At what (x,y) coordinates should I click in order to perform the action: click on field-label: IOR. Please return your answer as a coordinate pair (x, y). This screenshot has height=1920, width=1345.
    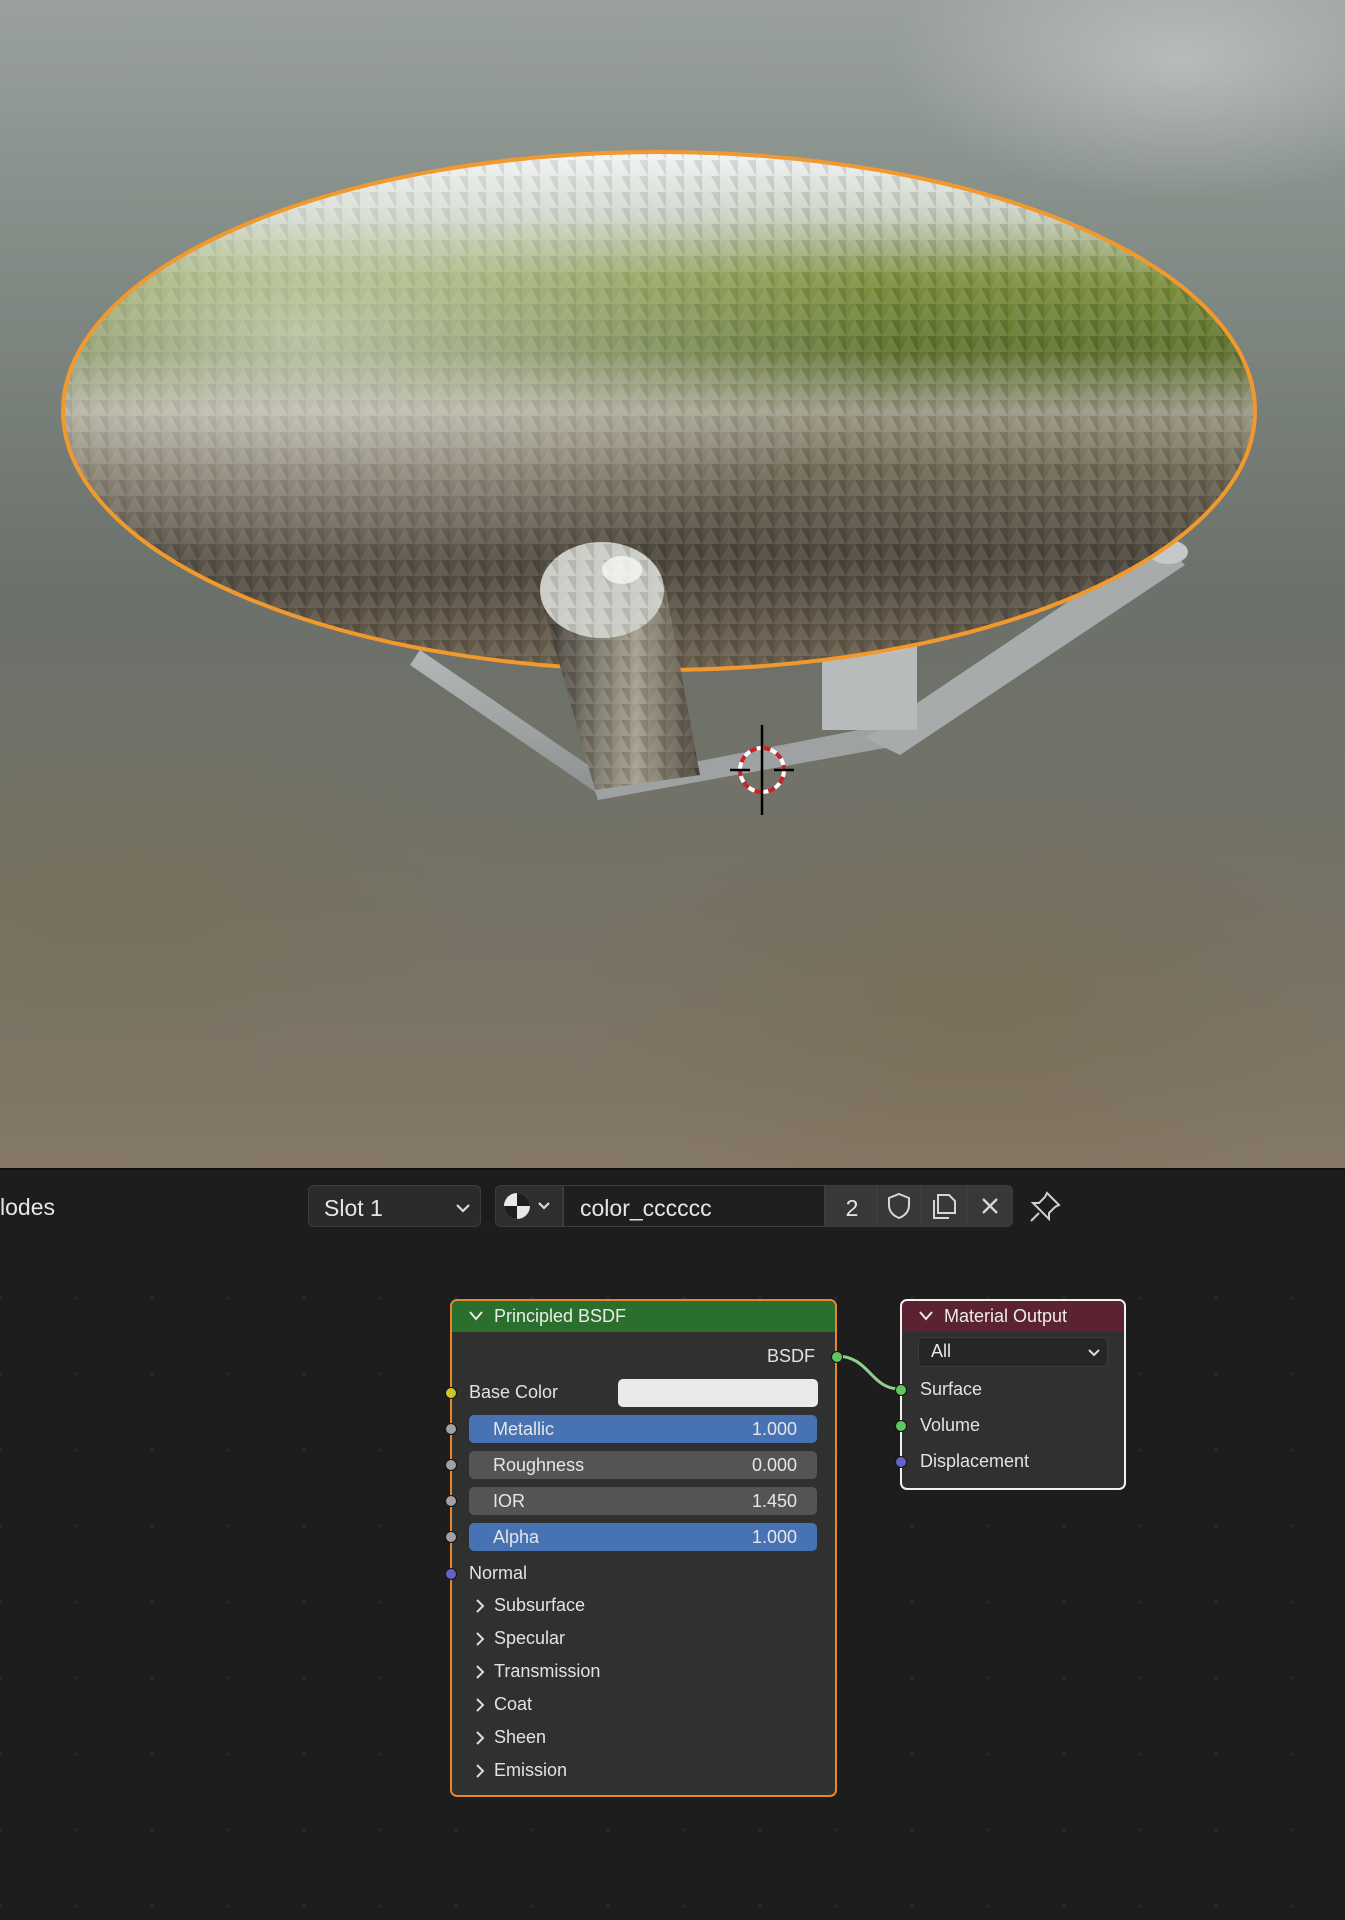
    Looking at the image, I should click on (509, 1501).